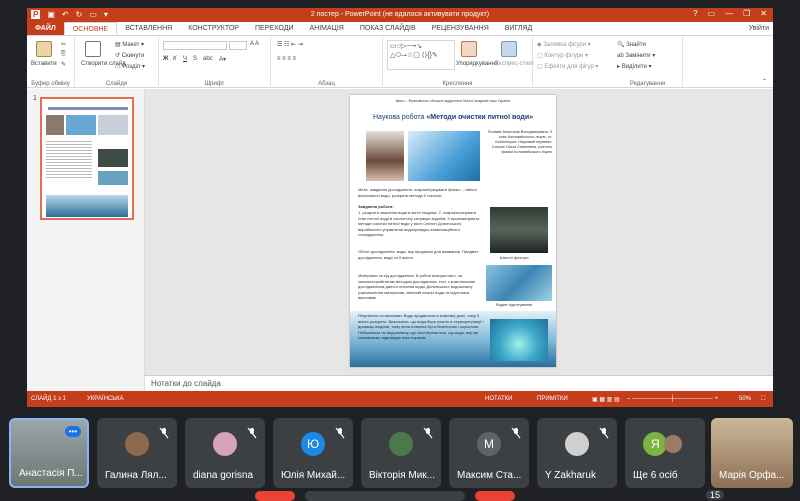 The height and width of the screenshot is (501, 800). Describe the element at coordinates (105, 399) in the screenshot. I see `language-indicator: УКРАЇНСЬКА` at that location.